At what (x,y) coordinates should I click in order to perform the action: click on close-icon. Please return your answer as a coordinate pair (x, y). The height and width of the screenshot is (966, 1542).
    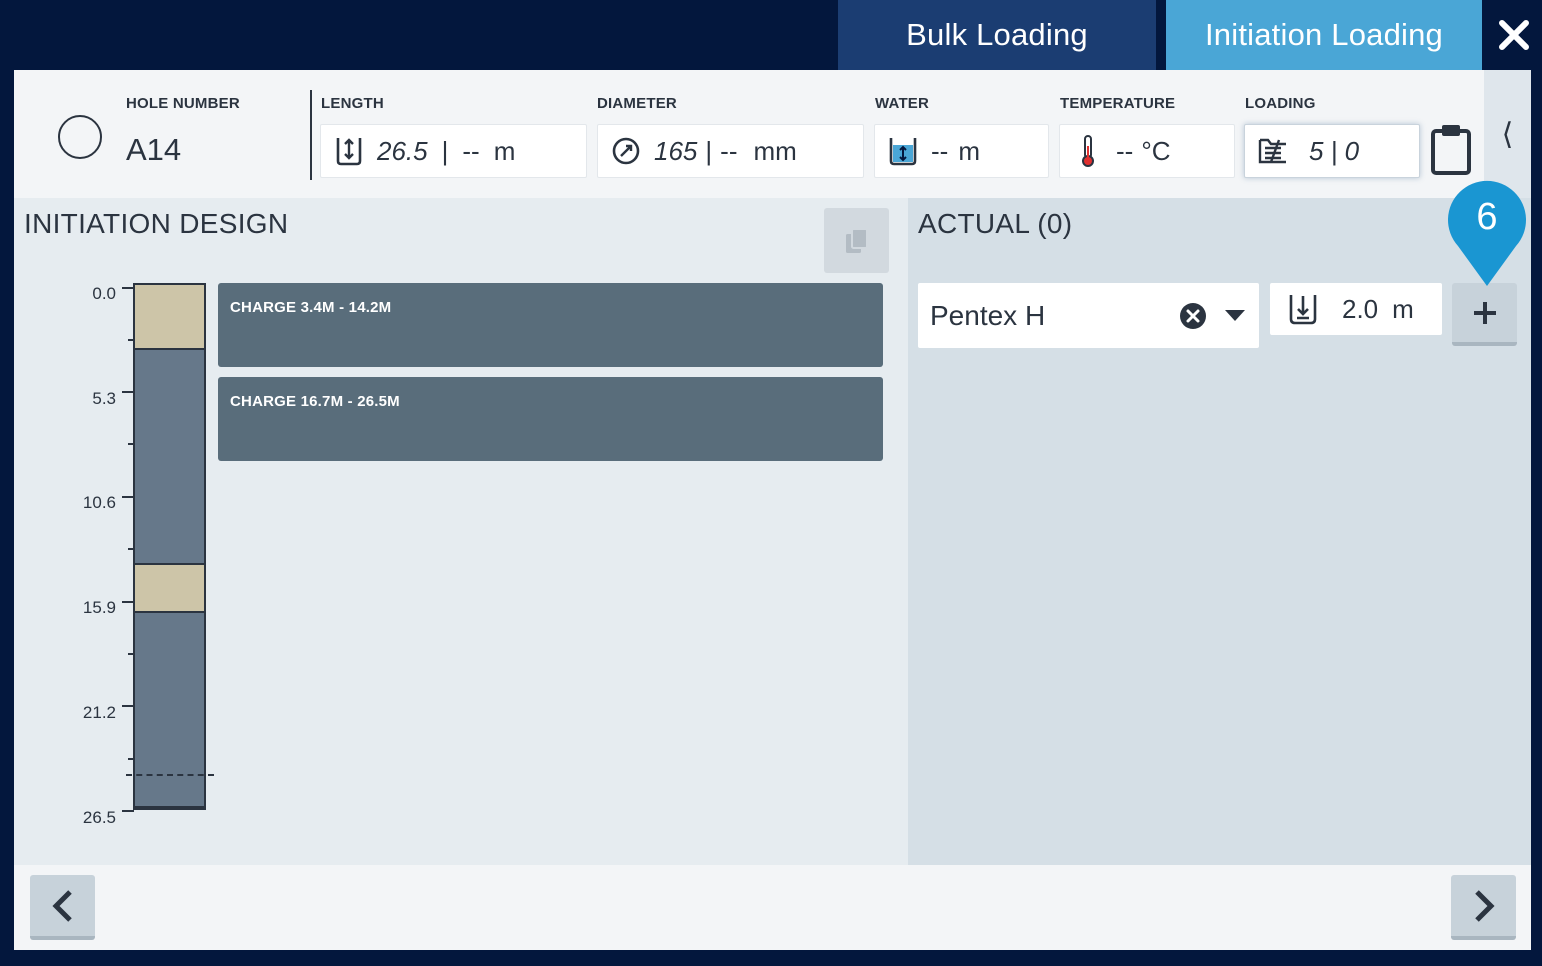
    Looking at the image, I should click on (1514, 35).